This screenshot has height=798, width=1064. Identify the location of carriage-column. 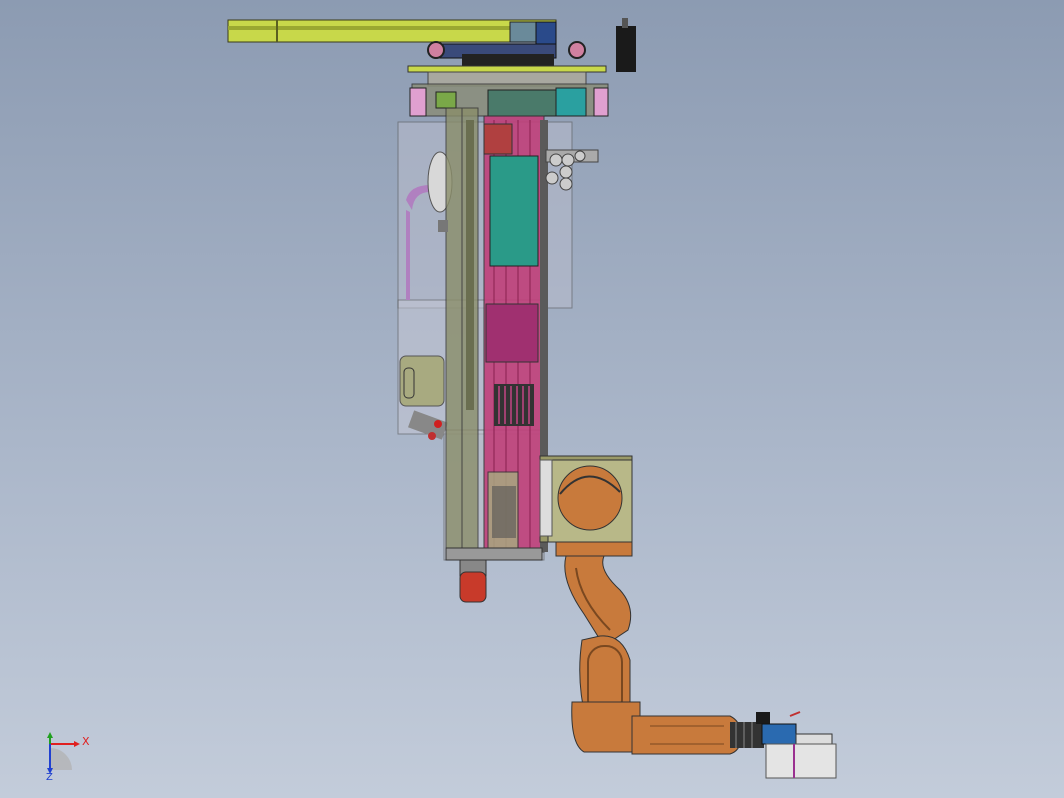
(515, 334).